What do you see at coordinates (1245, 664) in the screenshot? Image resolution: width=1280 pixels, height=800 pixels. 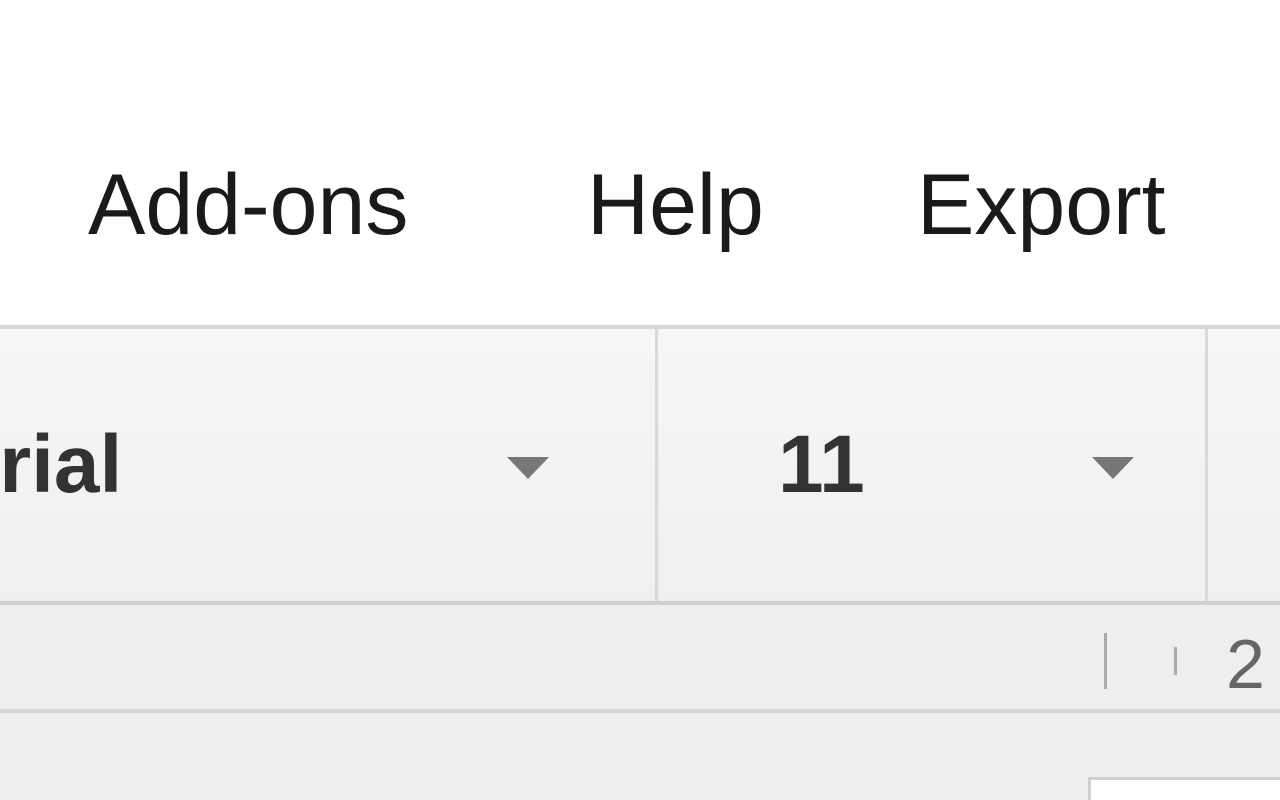 I see `ruler-number: 2` at bounding box center [1245, 664].